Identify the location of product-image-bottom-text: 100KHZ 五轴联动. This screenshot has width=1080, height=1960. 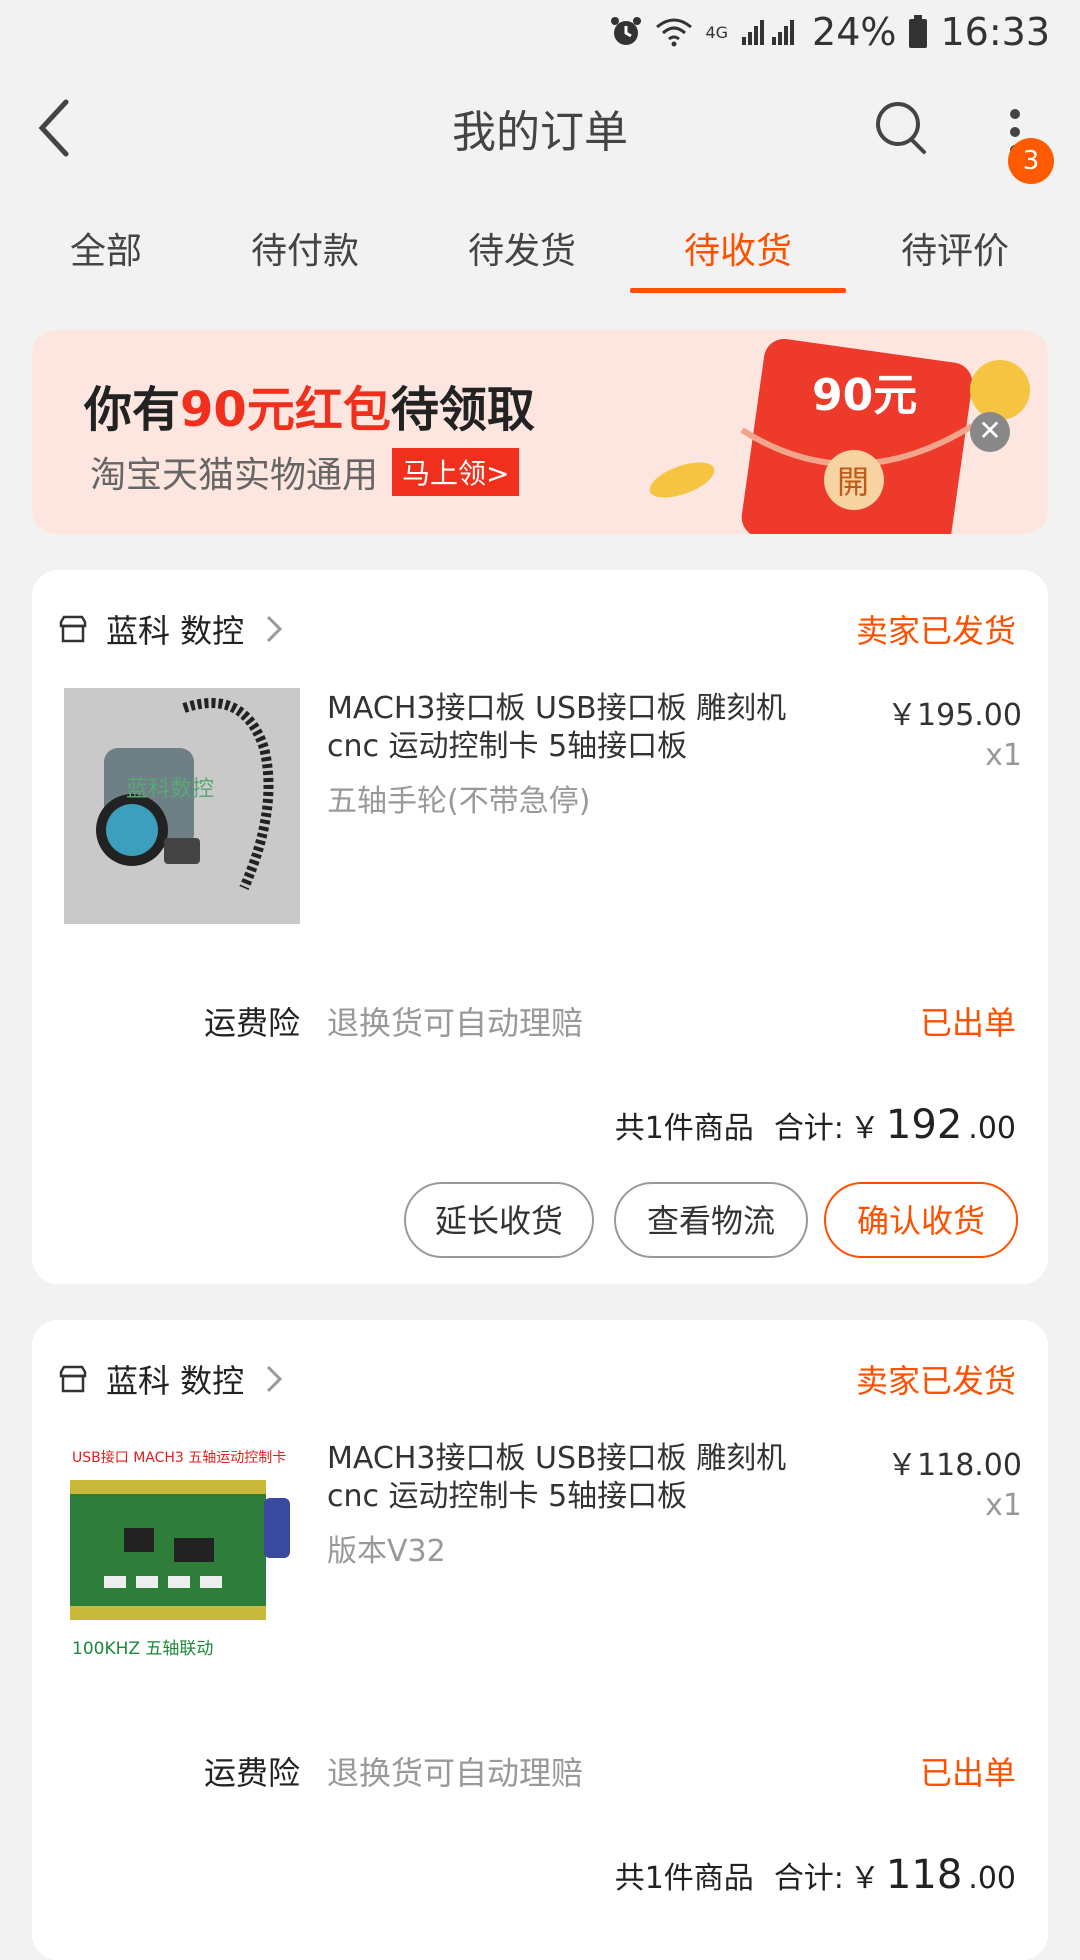
(142, 1649).